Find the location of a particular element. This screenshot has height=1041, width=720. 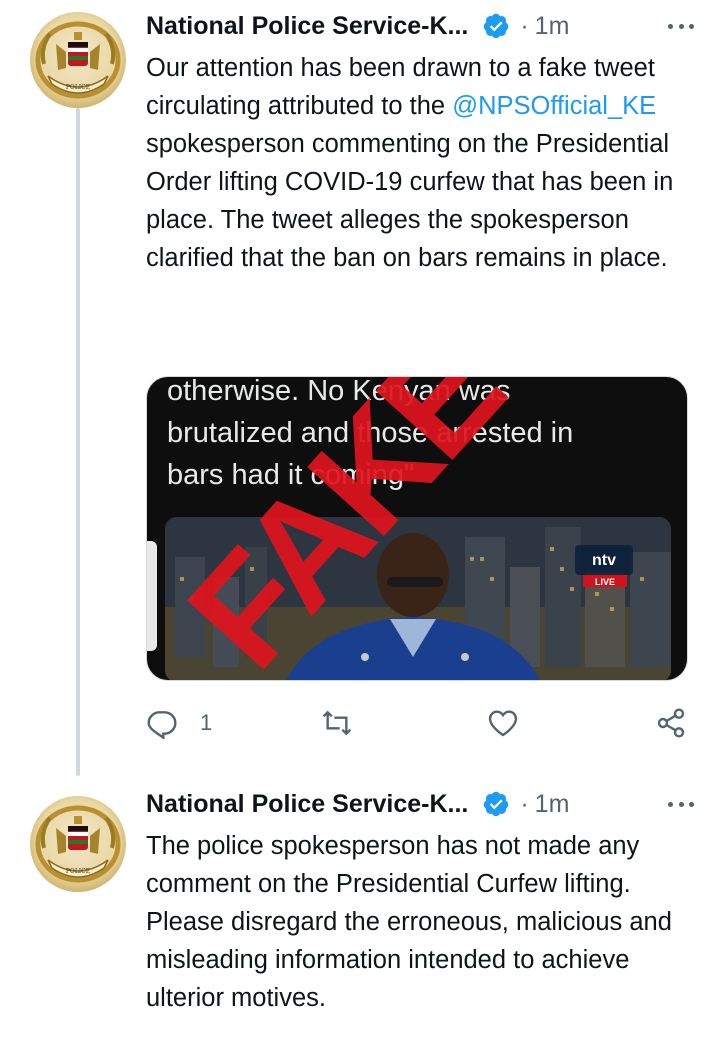

share-button is located at coordinates (671, 723).